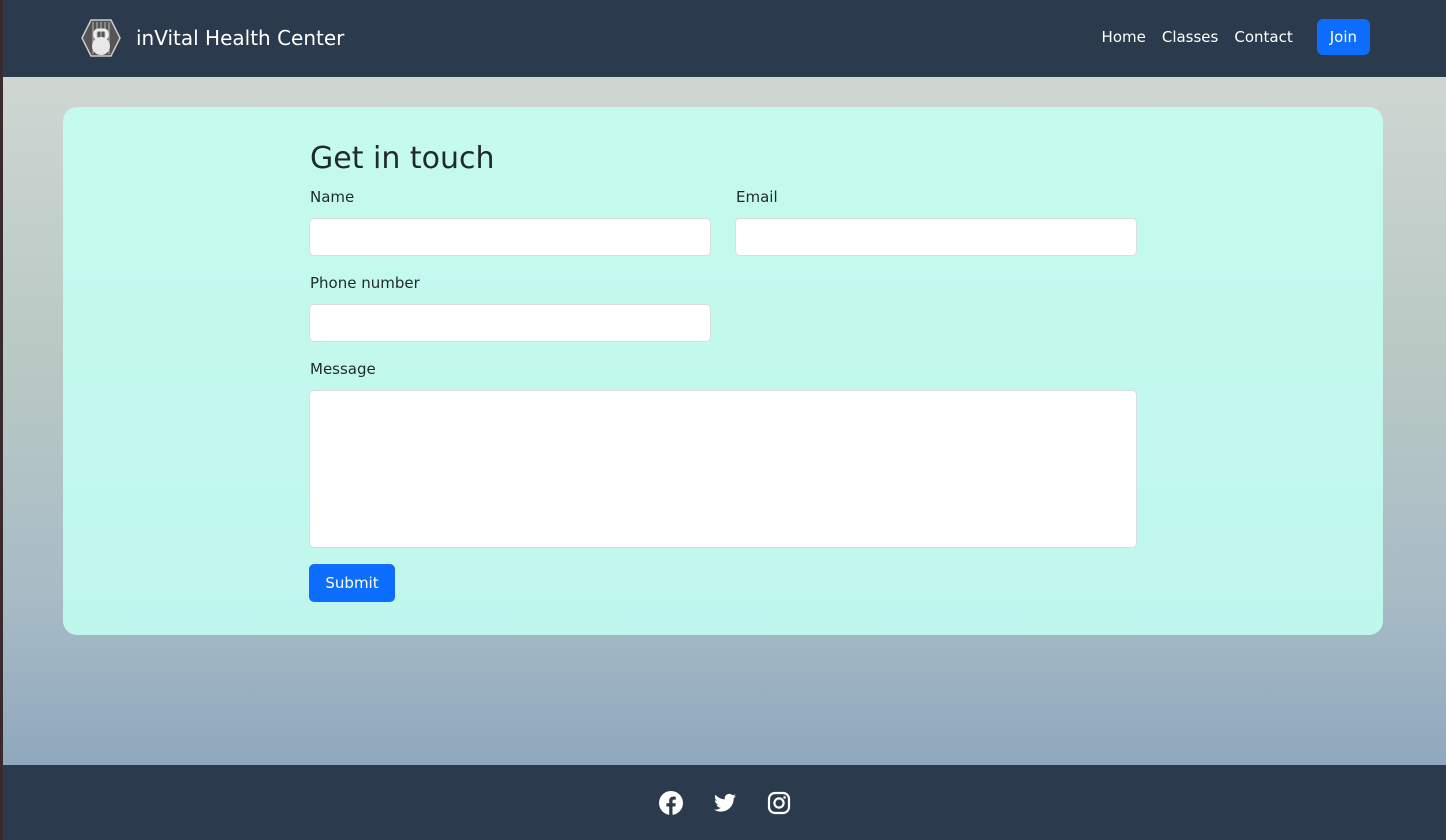  I want to click on form-title: Get in touch, so click(402, 158).